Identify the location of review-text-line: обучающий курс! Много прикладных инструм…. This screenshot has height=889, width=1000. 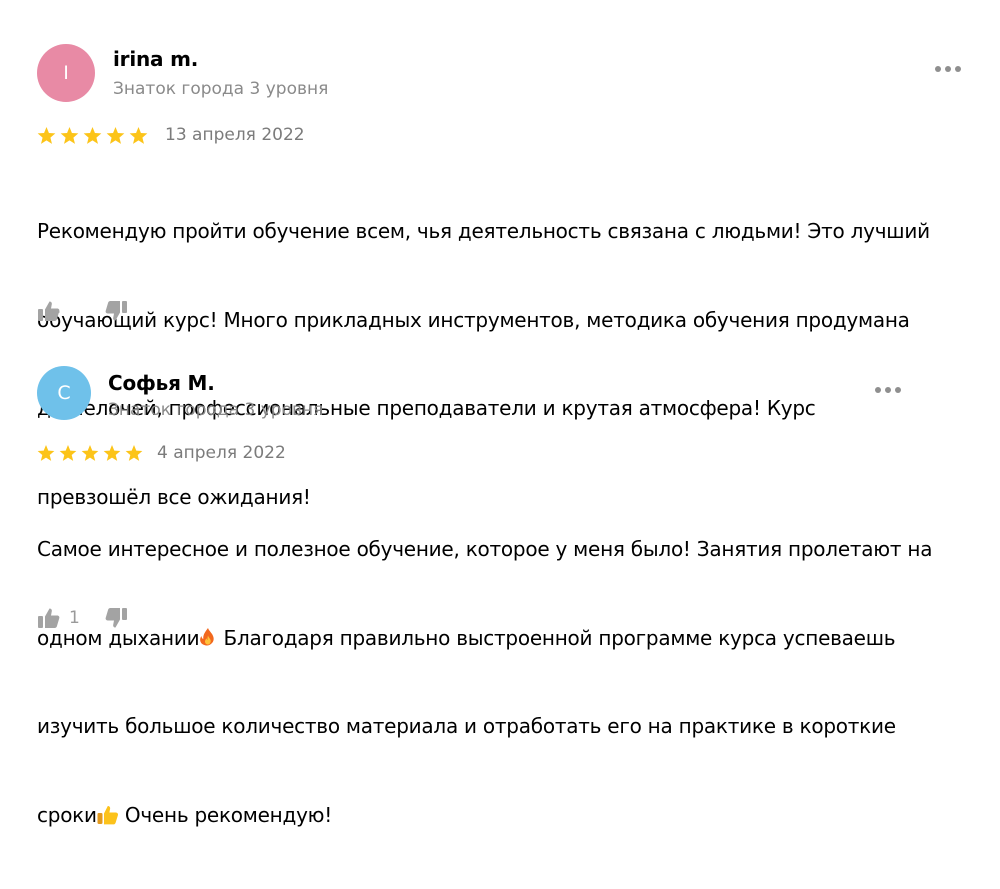
(473, 319).